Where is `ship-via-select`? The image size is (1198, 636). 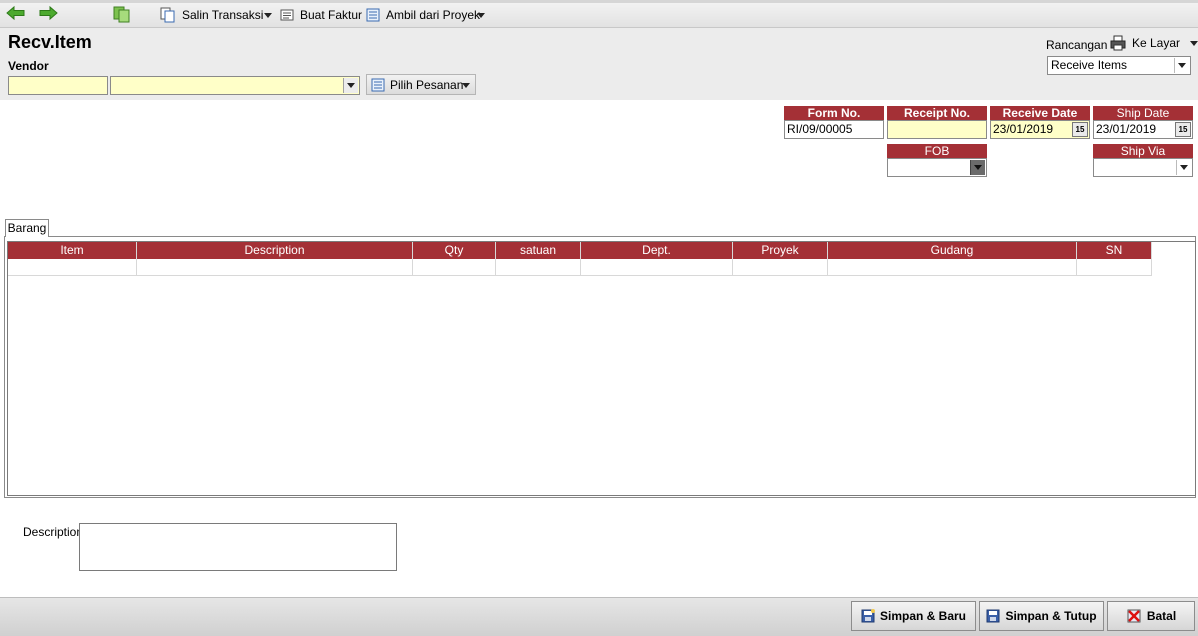 ship-via-select is located at coordinates (1143, 167).